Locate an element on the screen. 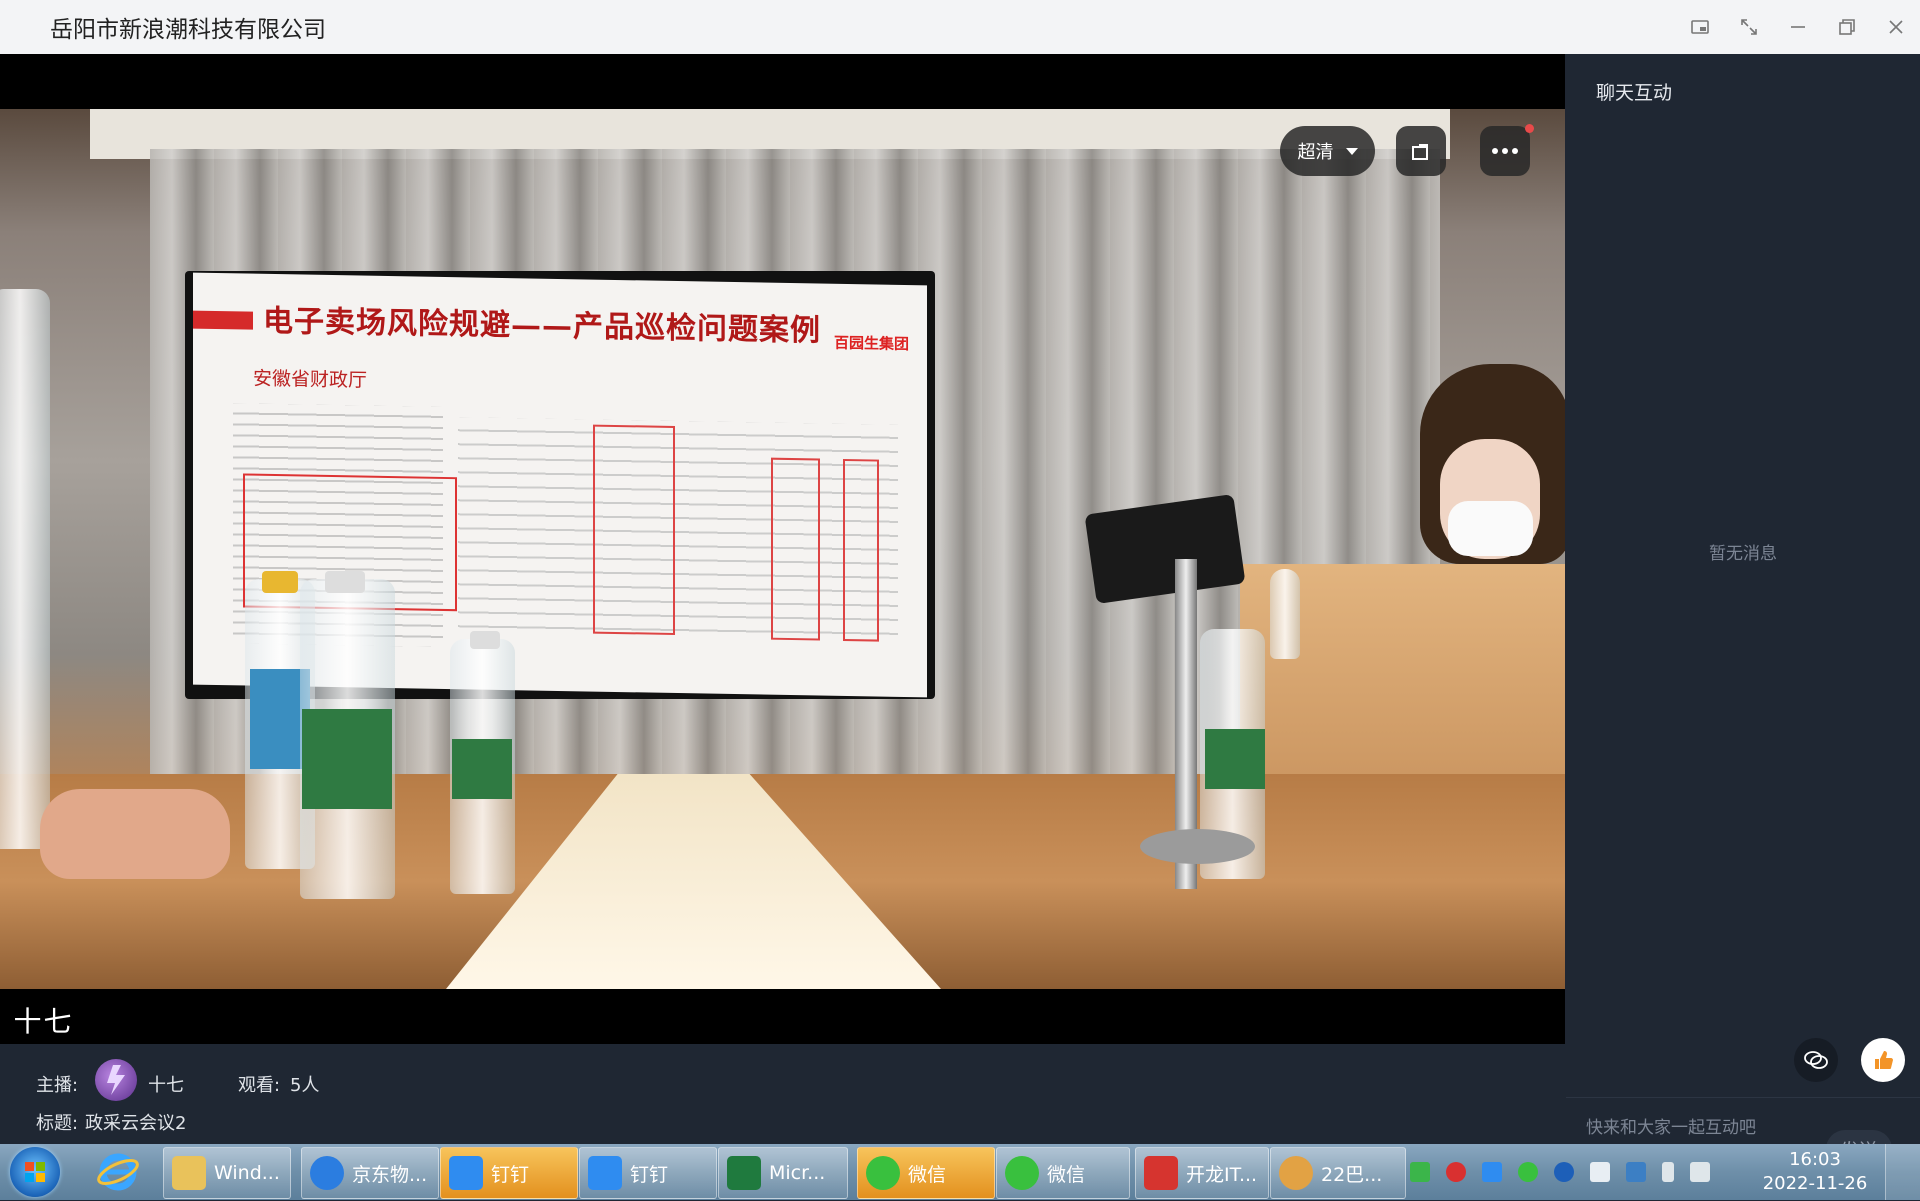 The image size is (1920, 1201). folder-icon is located at coordinates (189, 1173).